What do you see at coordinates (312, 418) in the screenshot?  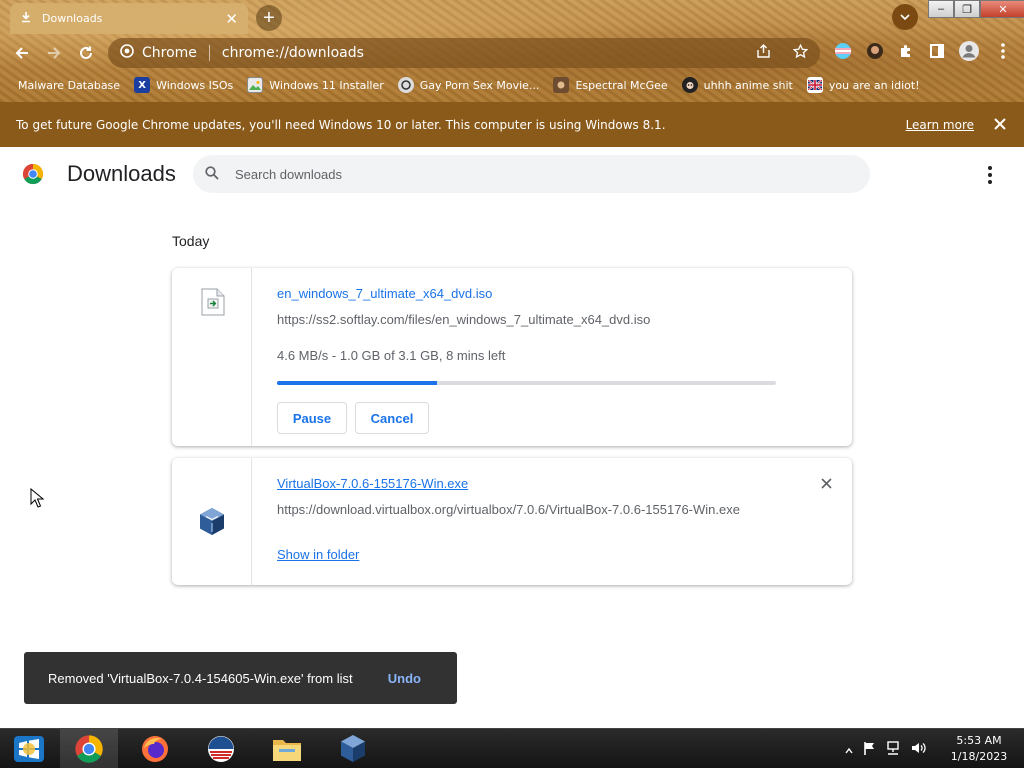 I see `pause-button: Pause` at bounding box center [312, 418].